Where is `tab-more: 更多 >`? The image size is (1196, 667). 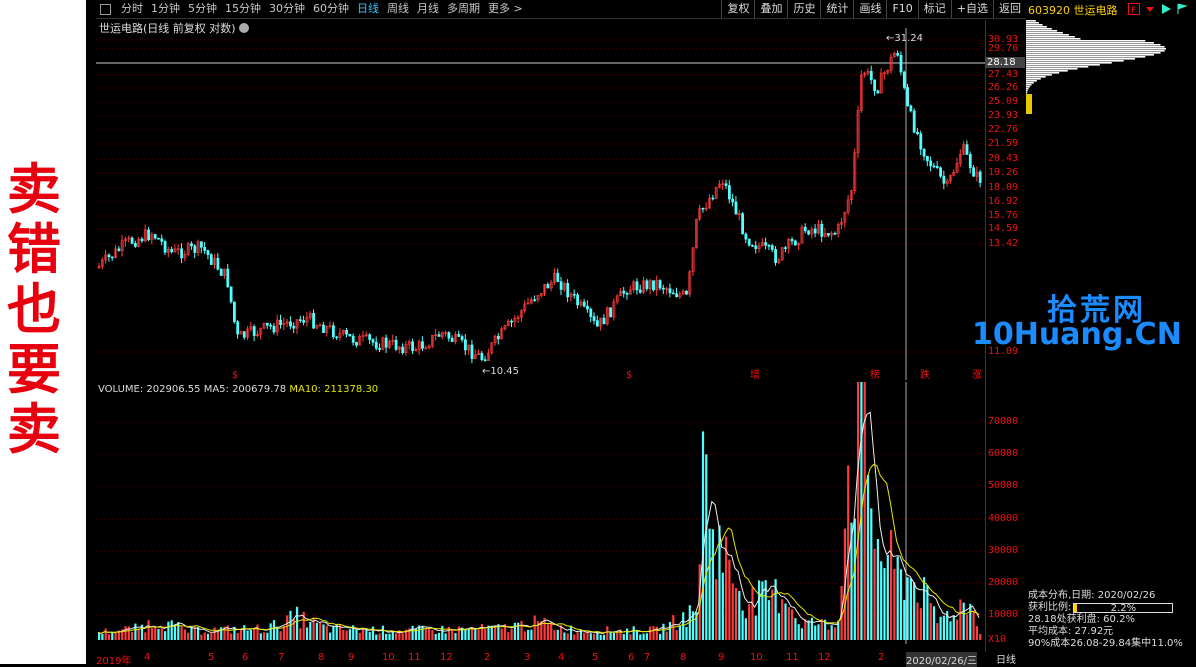 tab-more: 更多 > is located at coordinates (505, 9).